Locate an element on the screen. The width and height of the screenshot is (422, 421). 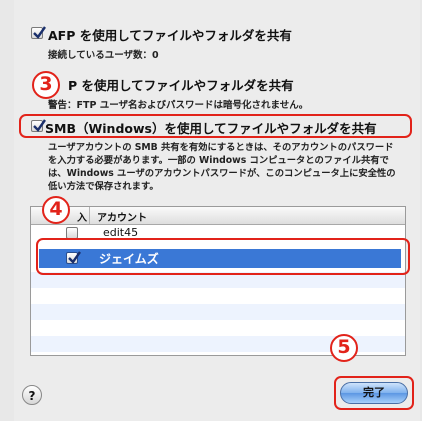
checkmark-icon is located at coordinates (39, 32).